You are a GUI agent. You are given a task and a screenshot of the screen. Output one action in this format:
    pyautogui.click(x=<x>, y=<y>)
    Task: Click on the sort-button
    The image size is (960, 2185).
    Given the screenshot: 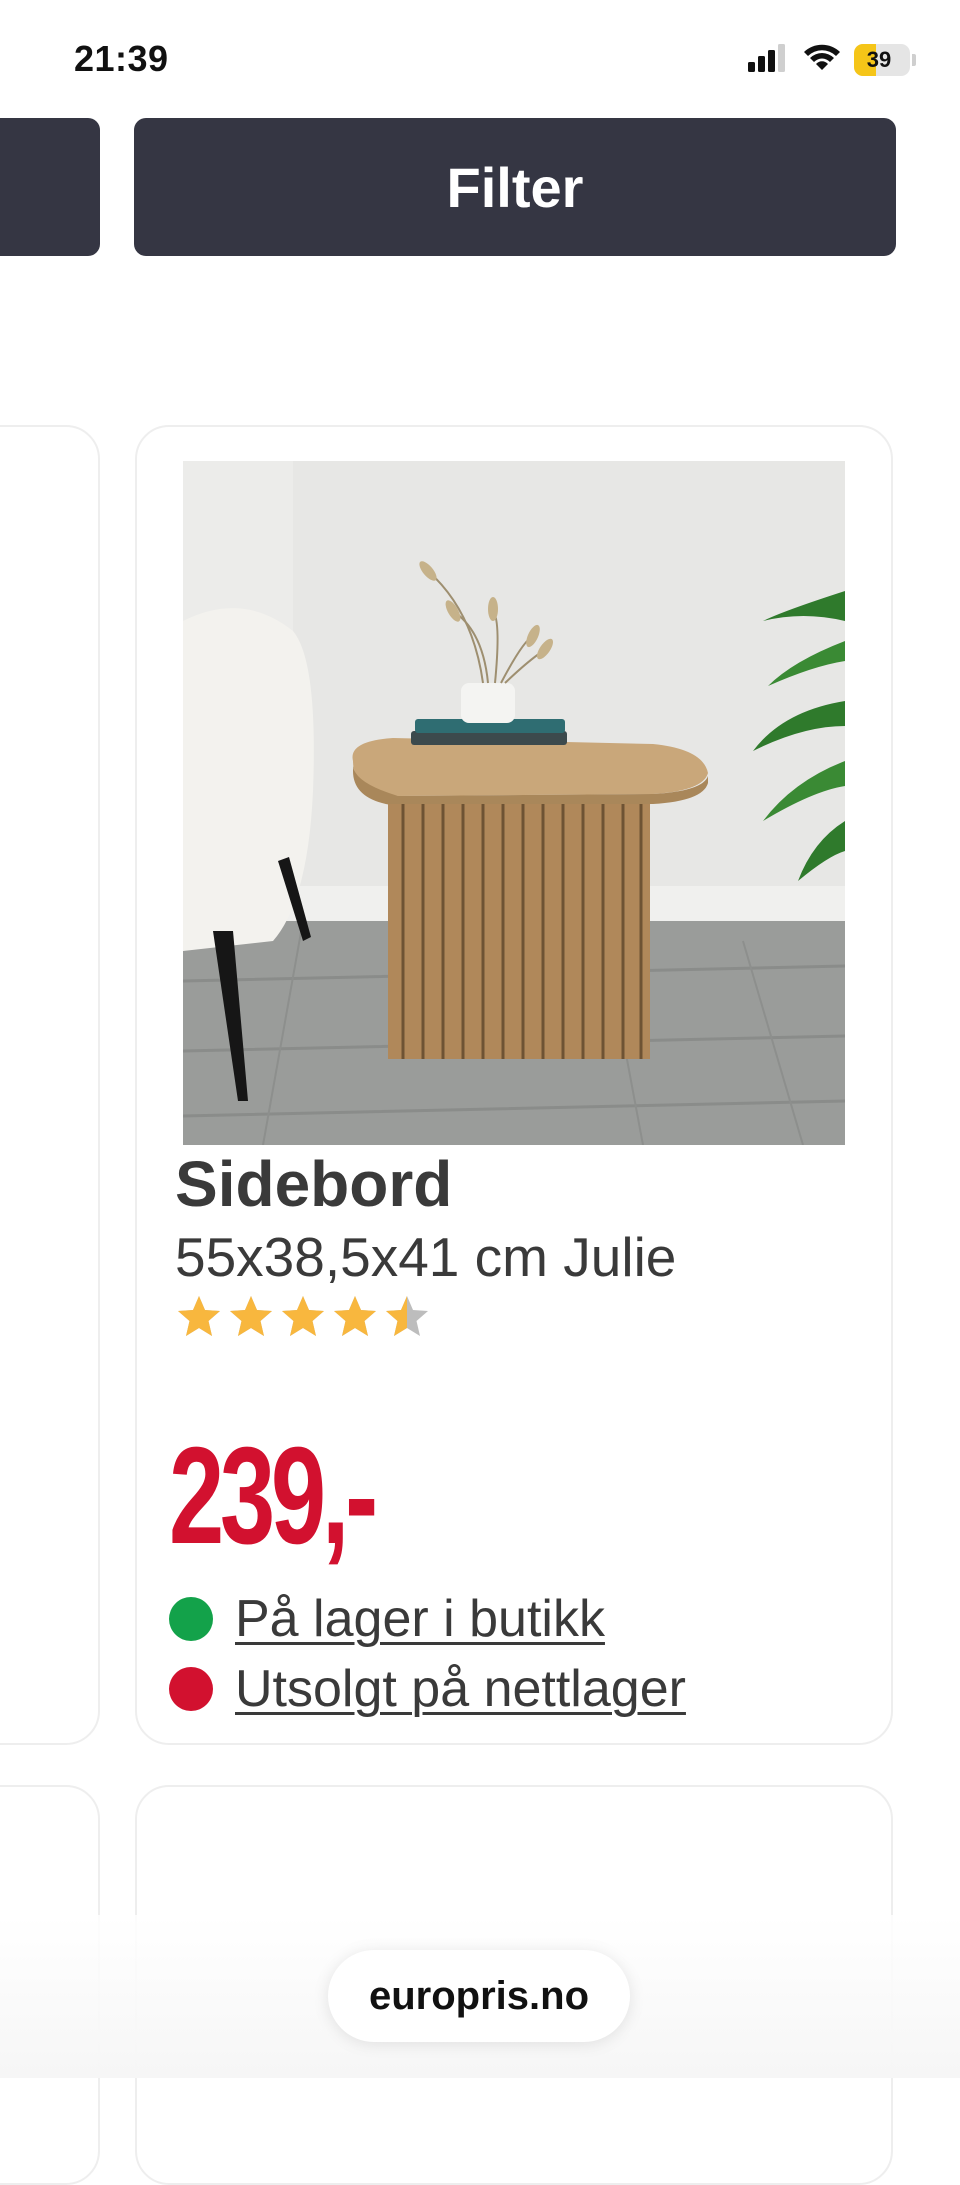 What is the action you would take?
    pyautogui.click(x=50, y=187)
    